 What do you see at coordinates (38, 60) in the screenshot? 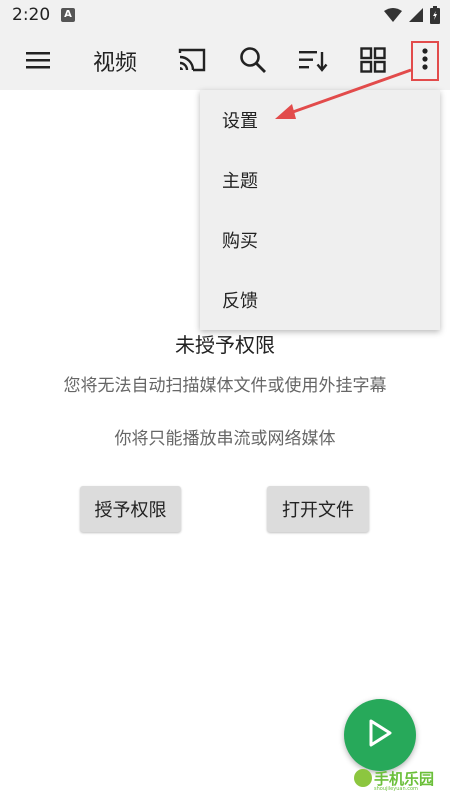
I see `menu-icon` at bounding box center [38, 60].